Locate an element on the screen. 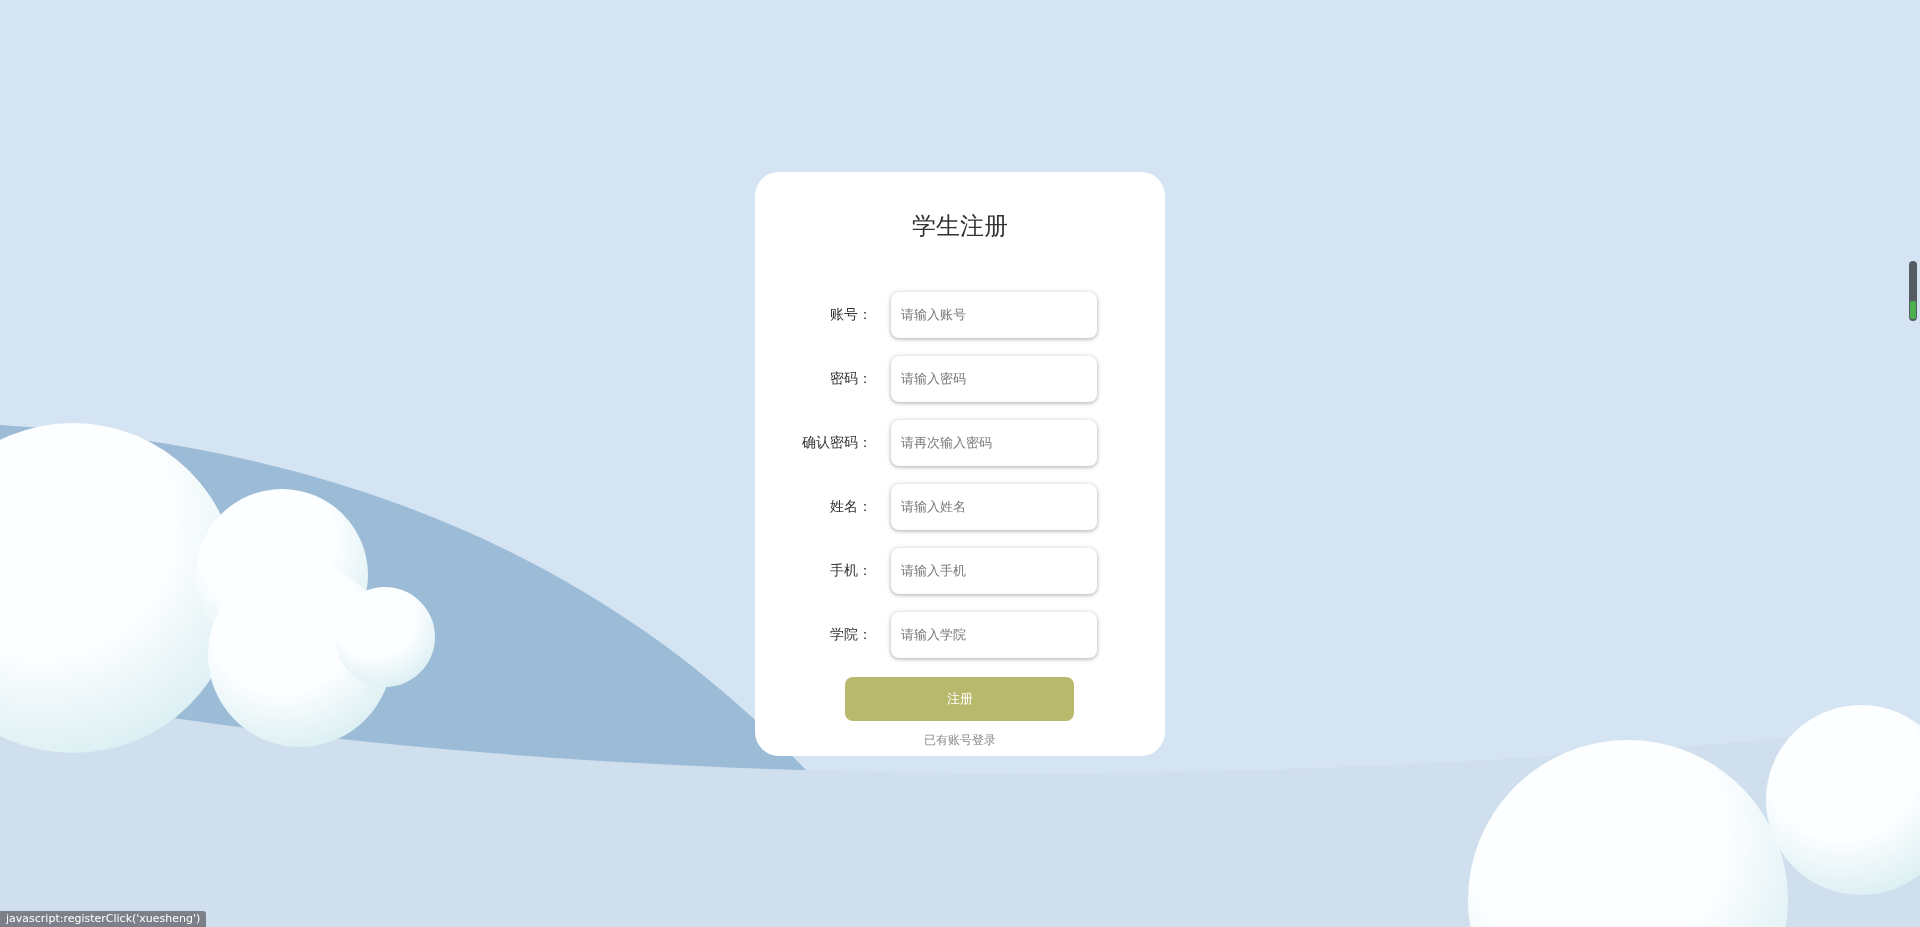 The image size is (1920, 927). field-label: 学院： is located at coordinates (850, 634).